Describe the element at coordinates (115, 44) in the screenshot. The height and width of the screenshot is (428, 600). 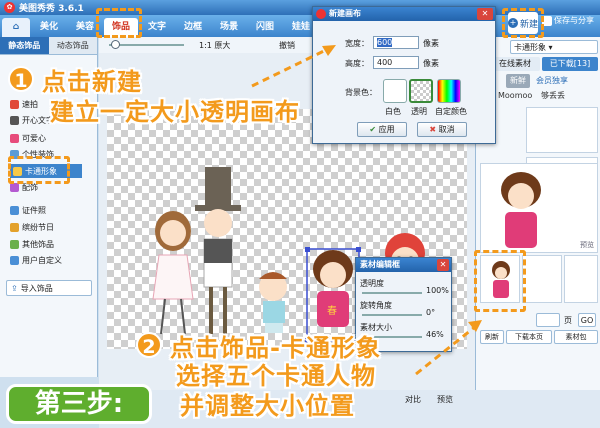
I see `zoom-slider-knob` at that location.